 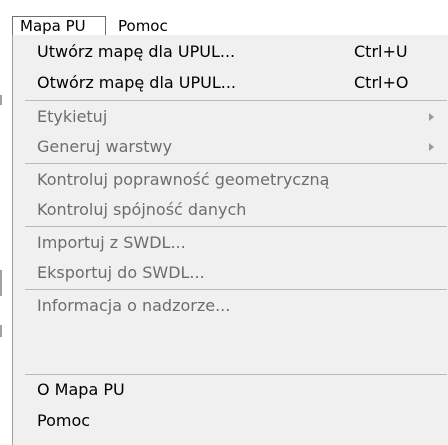 What do you see at coordinates (230, 147) in the screenshot?
I see `menu-item-generate-layers: Generuj warstwy` at bounding box center [230, 147].